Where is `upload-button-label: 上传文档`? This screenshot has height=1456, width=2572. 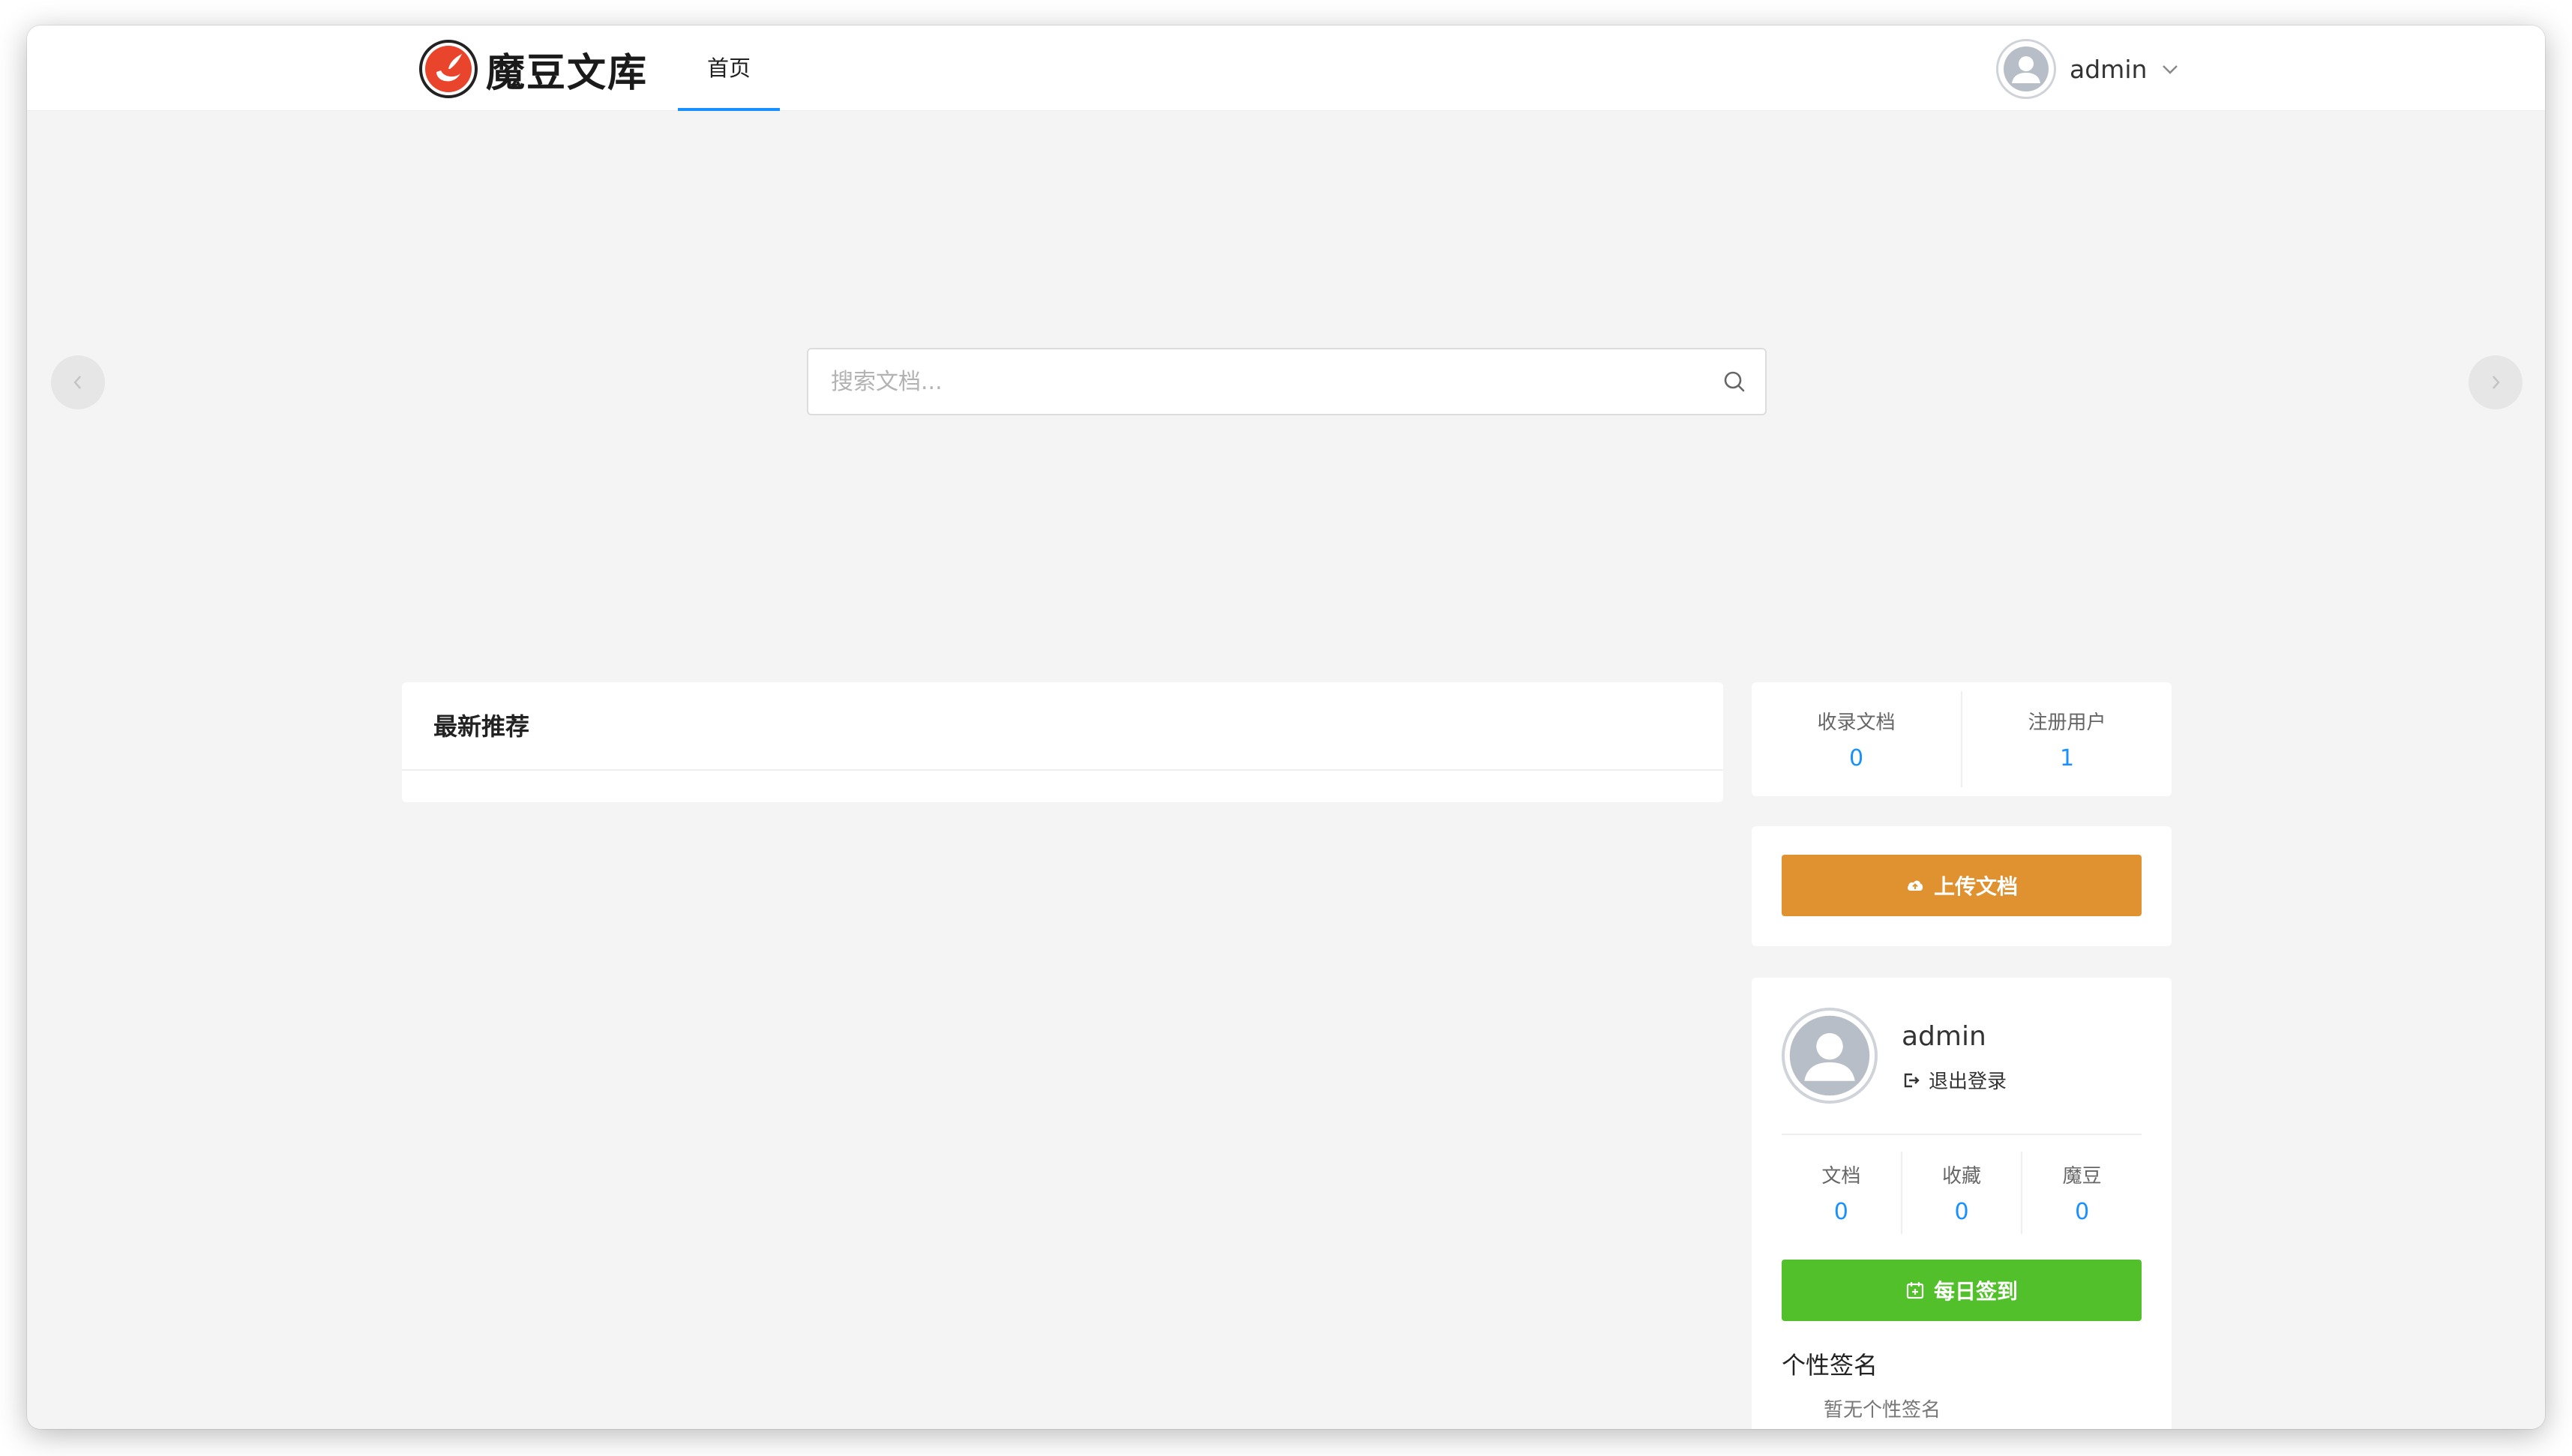
upload-button-label: 上传文档 is located at coordinates (1975, 886).